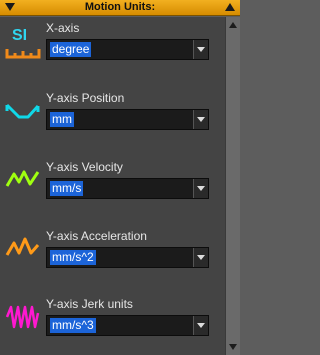 This screenshot has width=320, height=355. Describe the element at coordinates (73, 325) in the screenshot. I see `yaxis-jerk-units-value: mm/s^3` at that location.